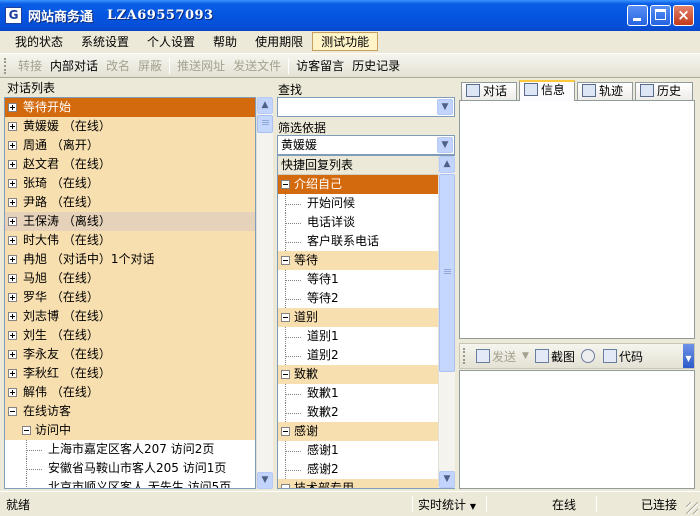 The height and width of the screenshot is (516, 700). Describe the element at coordinates (130, 164) in the screenshot. I see `conversation-item: 赵文君 （在线）` at that location.